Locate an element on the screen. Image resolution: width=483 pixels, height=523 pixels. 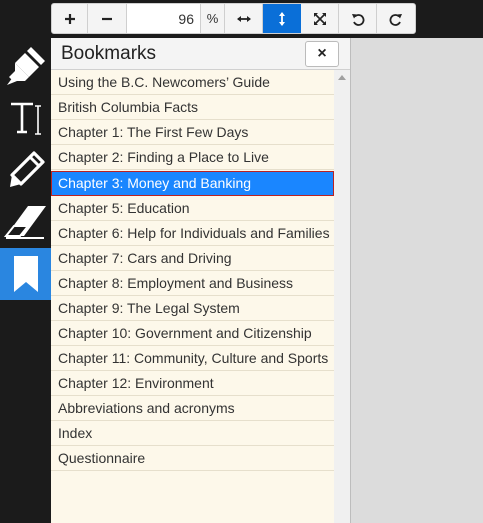
bookmark-item: Chapter 10: Government and Citizenship is located at coordinates (192, 333).